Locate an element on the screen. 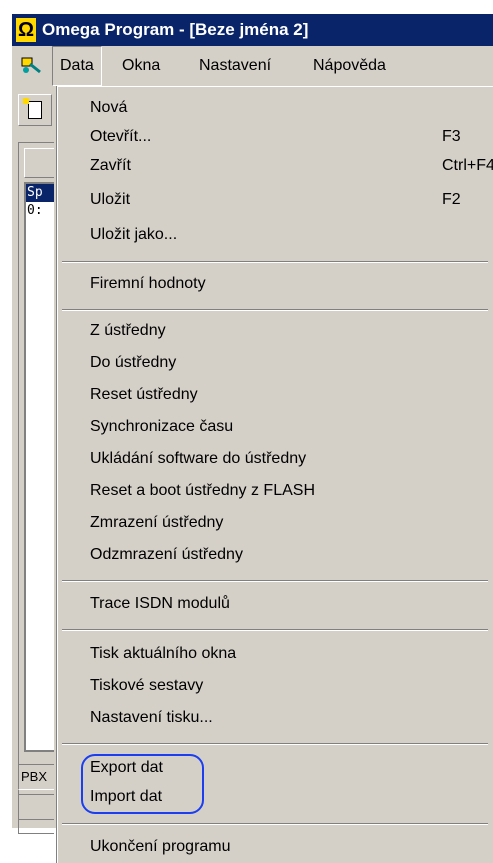 Image resolution: width=493 pixels, height=863 pixels. menu-item-synchronizace-casu: Synchronizace času is located at coordinates (290, 426).